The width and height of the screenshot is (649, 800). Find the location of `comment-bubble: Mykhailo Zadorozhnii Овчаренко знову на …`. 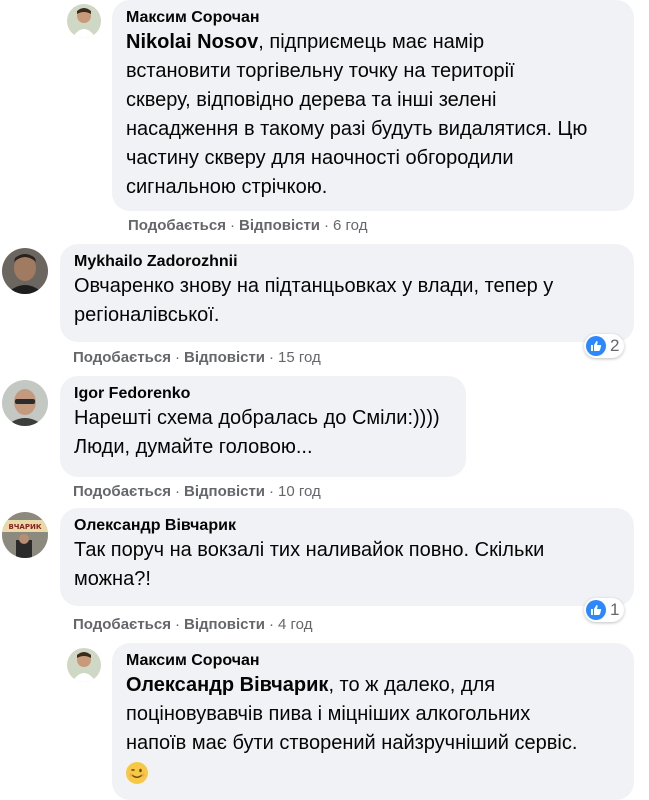

comment-bubble: Mykhailo Zadorozhnii Овчаренко знову на … is located at coordinates (347, 293).